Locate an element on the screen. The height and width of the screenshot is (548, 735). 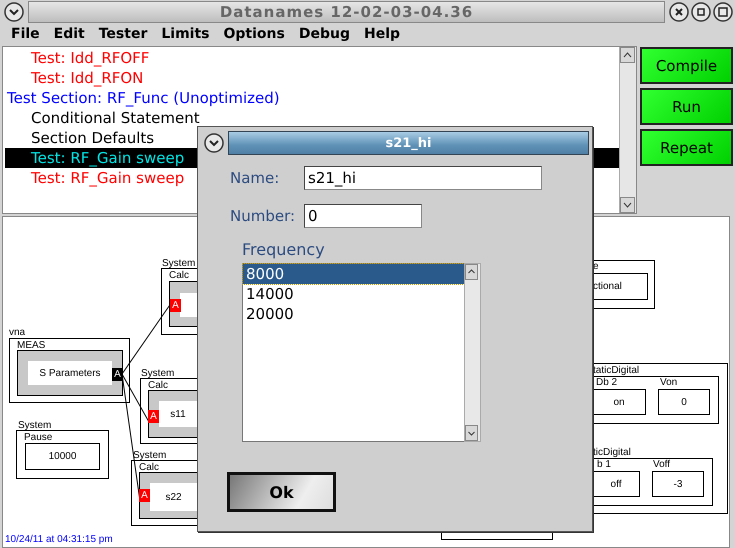
field-label: Db 2 is located at coordinates (607, 383).